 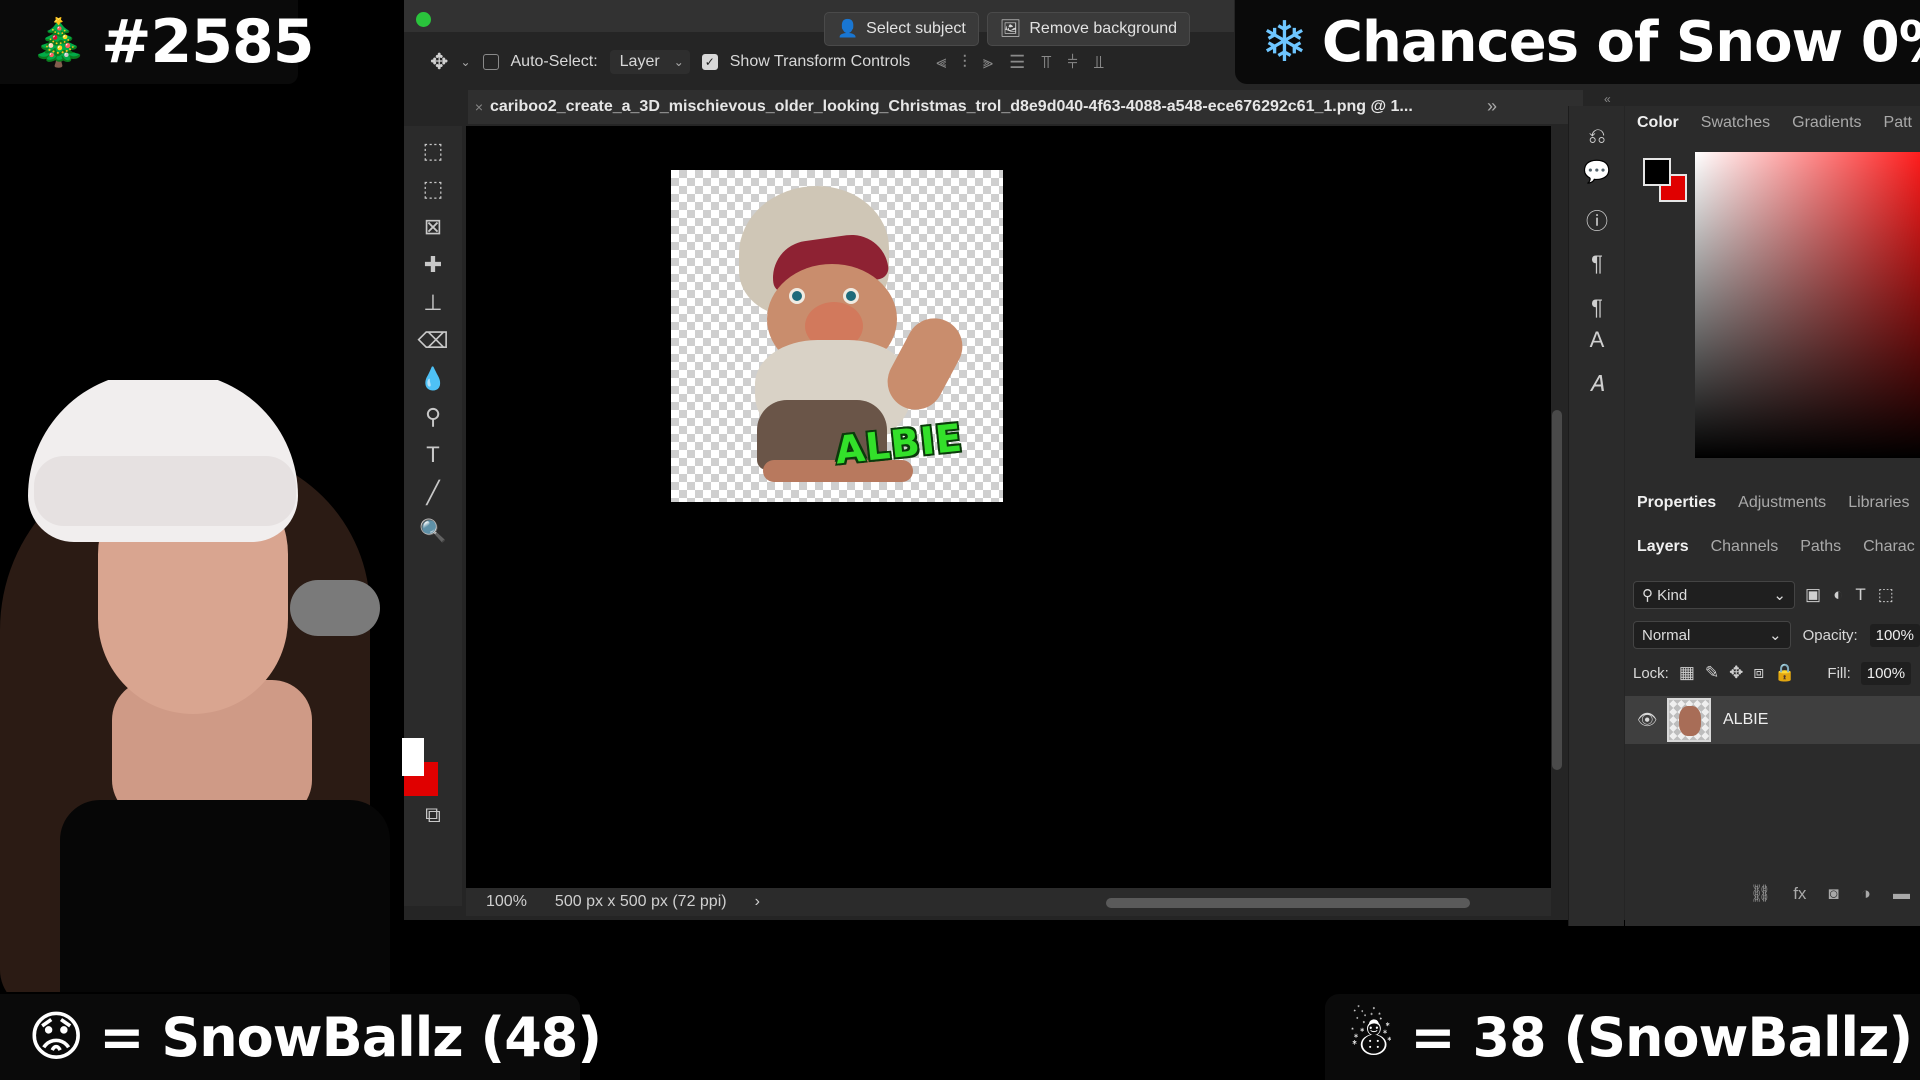 I want to click on properties-panel-tabs: Properties Adjustments Libraries, so click(x=1772, y=503).